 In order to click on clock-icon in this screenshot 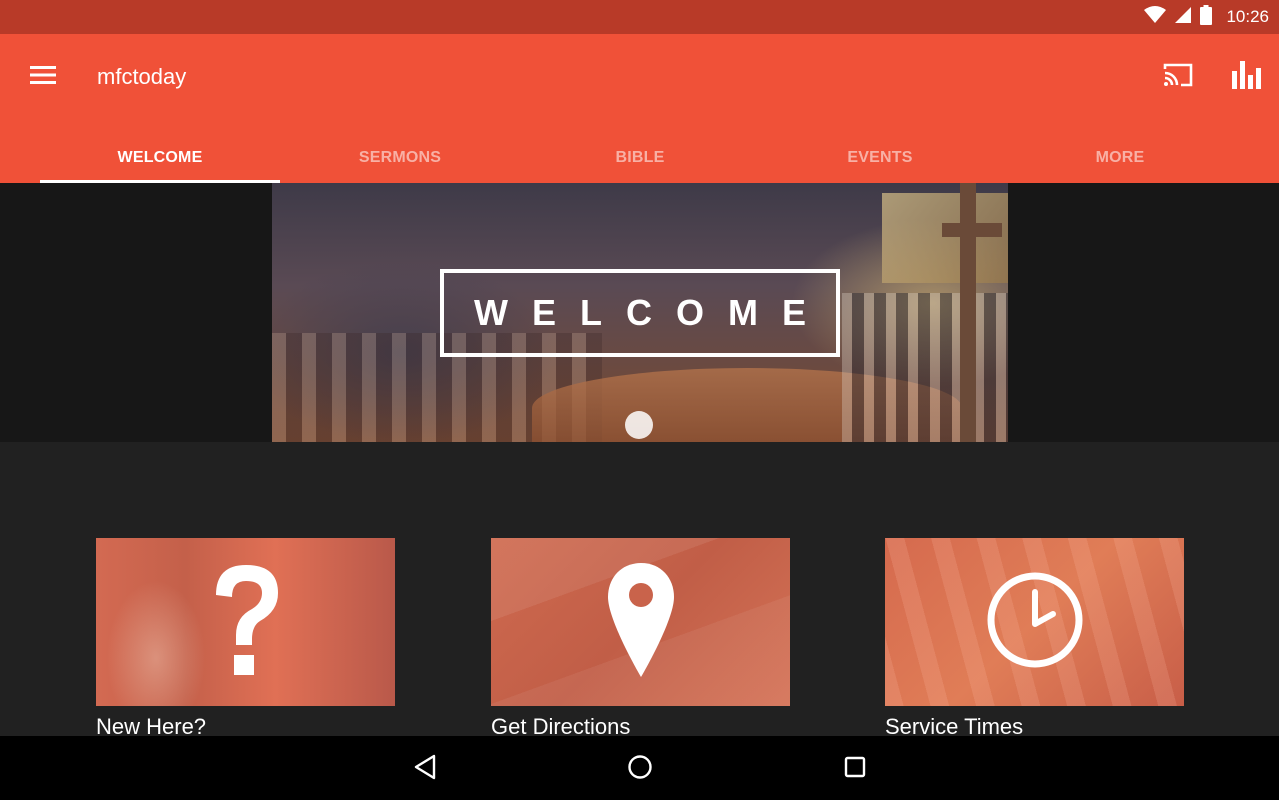, I will do `click(1035, 622)`.